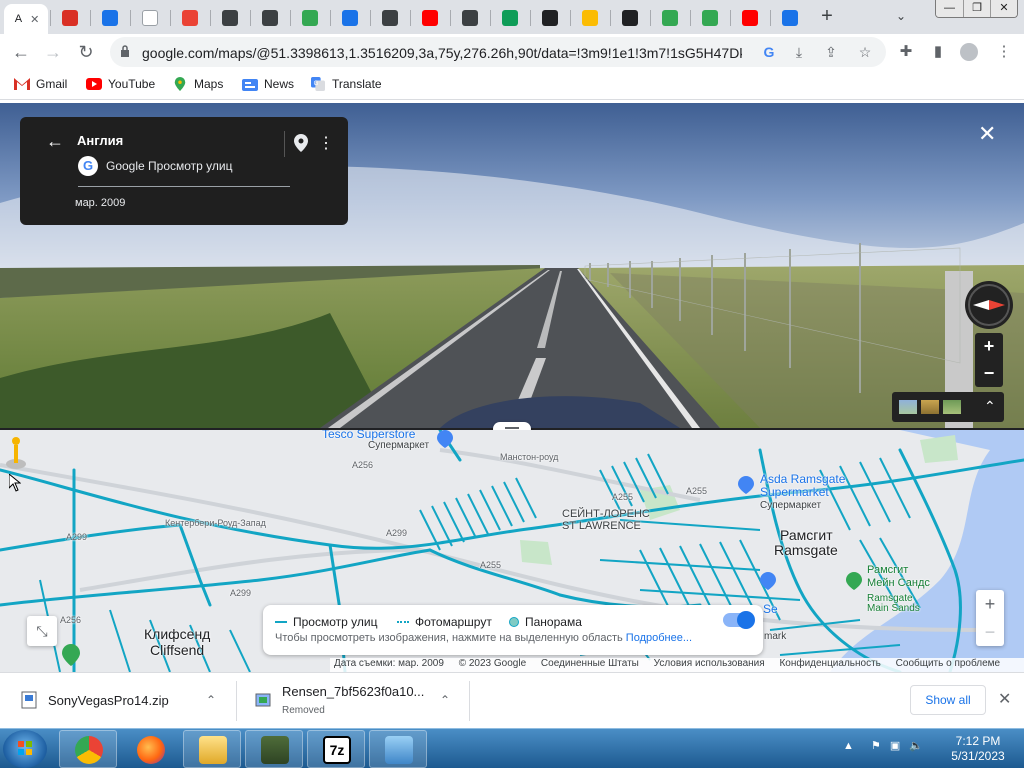  I want to click on map-zoom-out-button: −, so click(990, 632).